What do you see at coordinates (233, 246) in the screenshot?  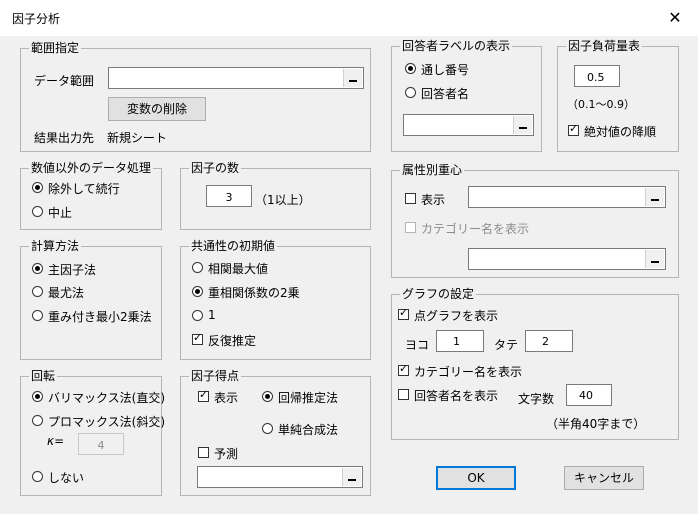 I see `communality-group-title: 共通性の初期値` at bounding box center [233, 246].